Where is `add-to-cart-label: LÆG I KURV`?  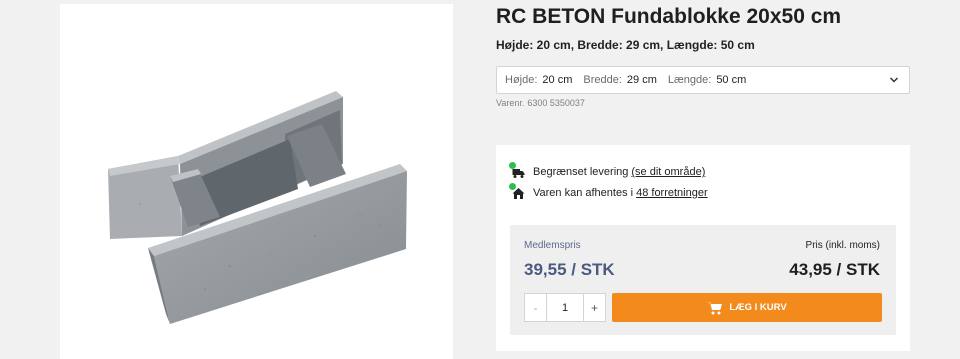 add-to-cart-label: LÆG I KURV is located at coordinates (758, 307).